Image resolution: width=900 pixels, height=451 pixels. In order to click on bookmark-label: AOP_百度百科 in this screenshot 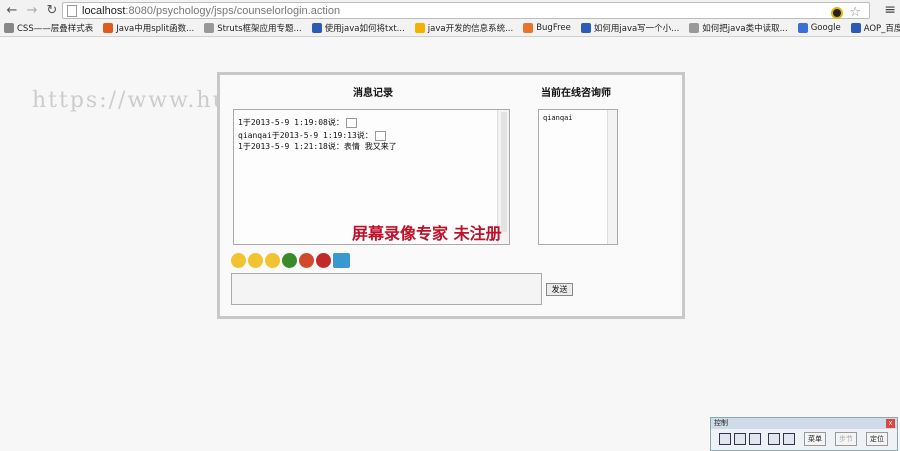, I will do `click(881, 29)`.